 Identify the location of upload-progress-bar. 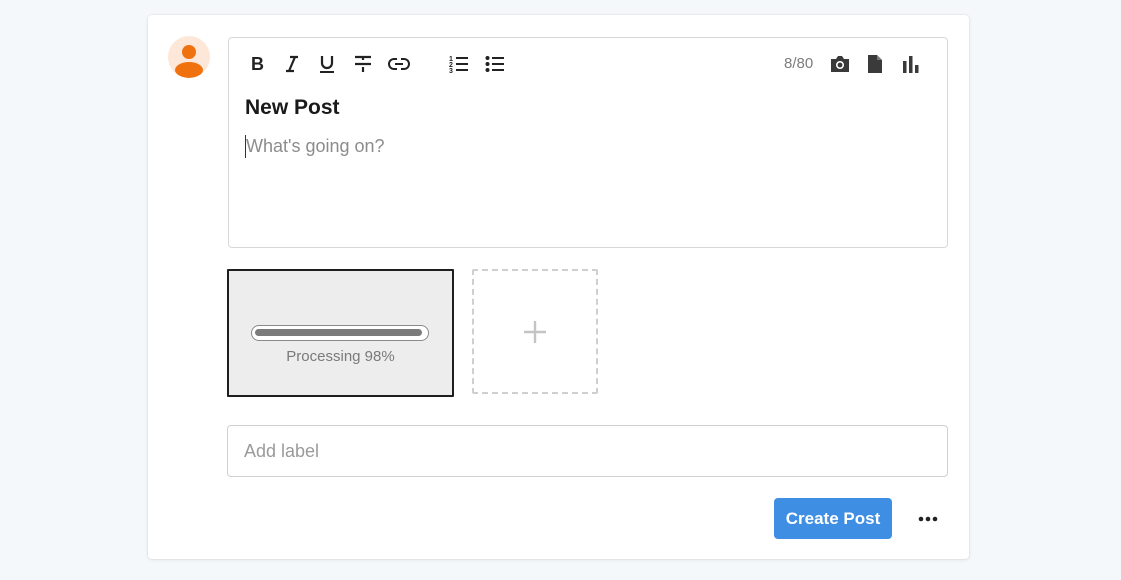
(340, 333).